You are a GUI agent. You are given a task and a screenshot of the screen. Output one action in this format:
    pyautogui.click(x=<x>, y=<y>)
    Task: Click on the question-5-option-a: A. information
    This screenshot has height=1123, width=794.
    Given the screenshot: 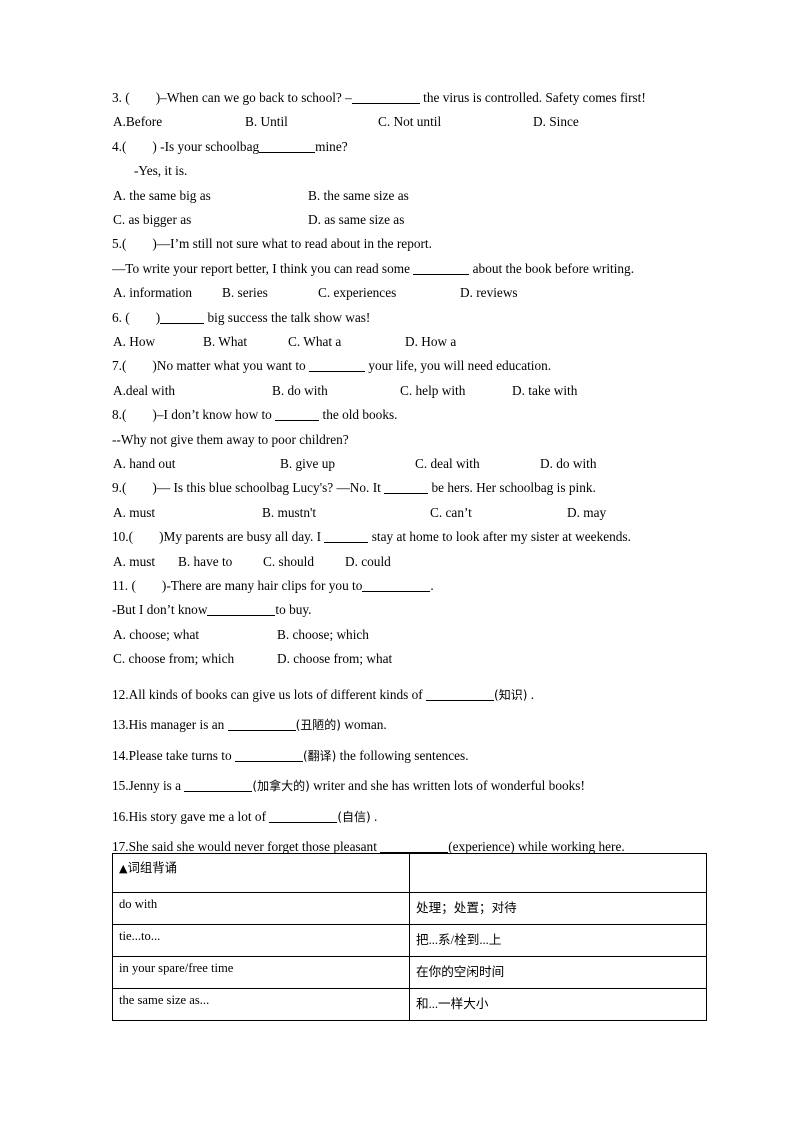 What is the action you would take?
    pyautogui.click(x=152, y=293)
    